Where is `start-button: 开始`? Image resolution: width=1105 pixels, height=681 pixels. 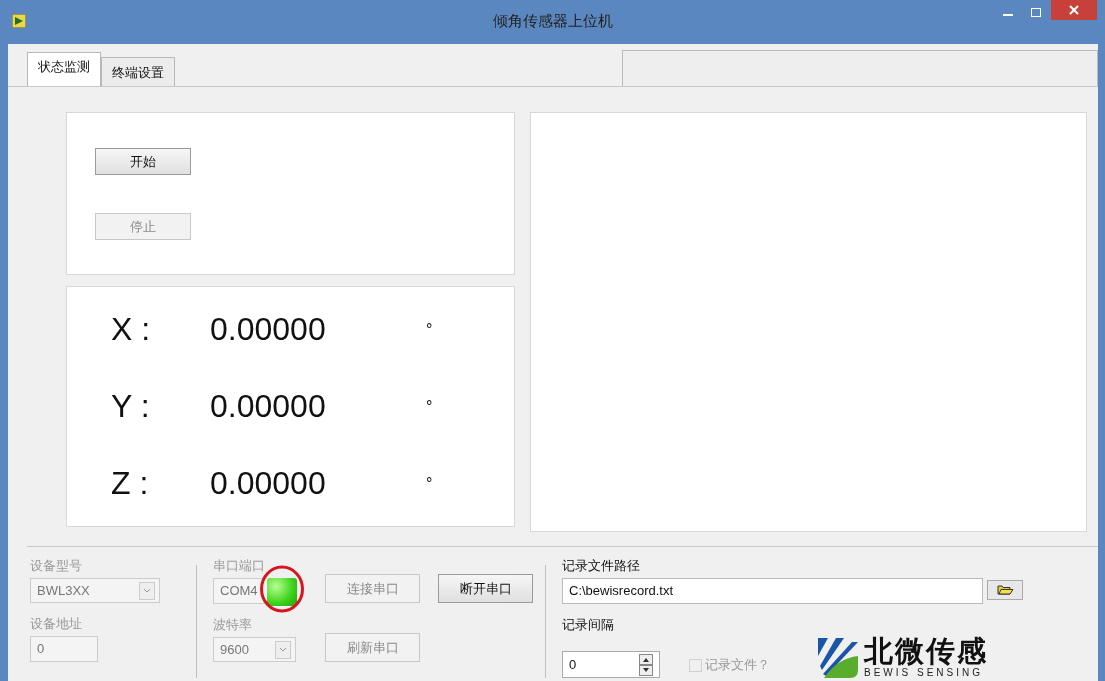
start-button: 开始 is located at coordinates (143, 161).